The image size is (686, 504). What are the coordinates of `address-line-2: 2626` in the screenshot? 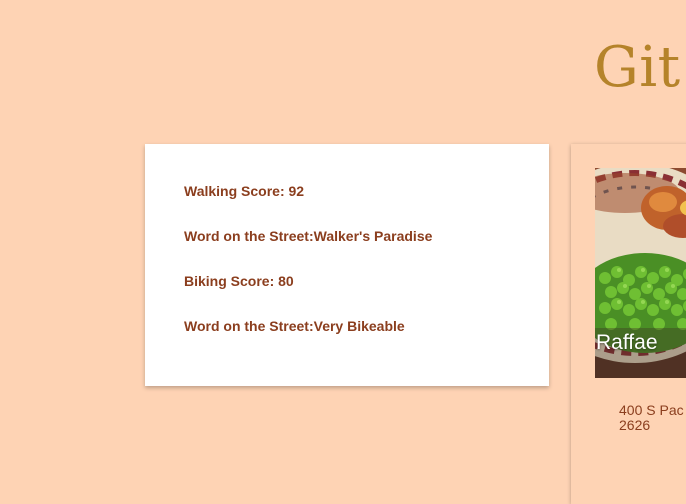 It's located at (635, 425).